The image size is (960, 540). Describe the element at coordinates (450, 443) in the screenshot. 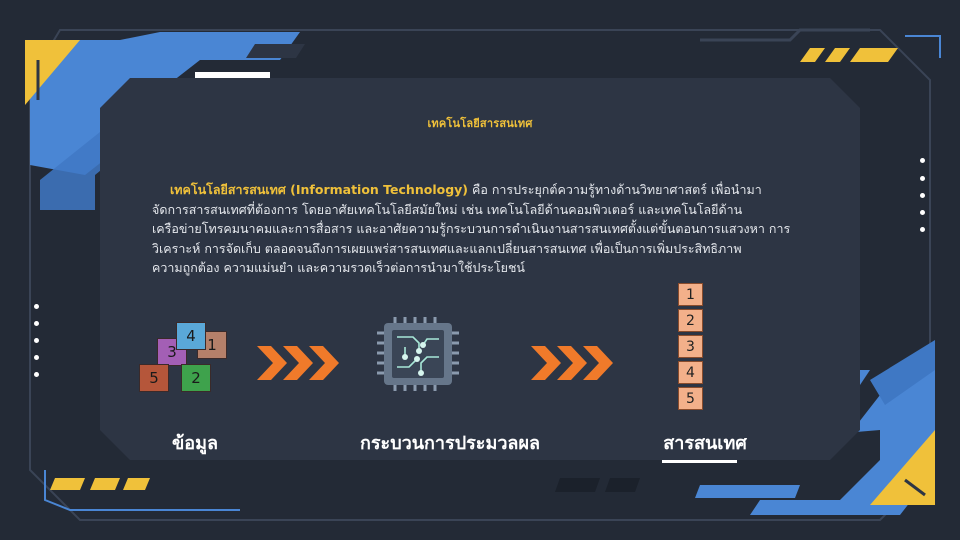

I see `process-label: กระบวนการประมวลผล` at that location.